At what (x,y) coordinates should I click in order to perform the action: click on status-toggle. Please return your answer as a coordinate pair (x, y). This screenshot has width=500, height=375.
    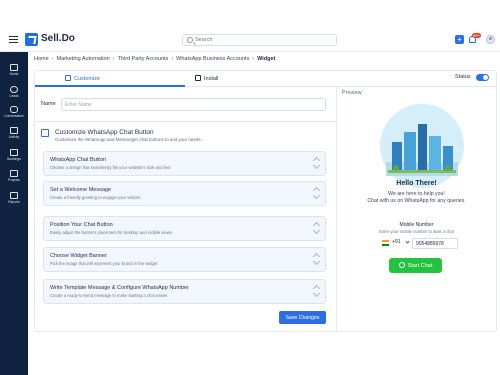
    Looking at the image, I should click on (482, 77).